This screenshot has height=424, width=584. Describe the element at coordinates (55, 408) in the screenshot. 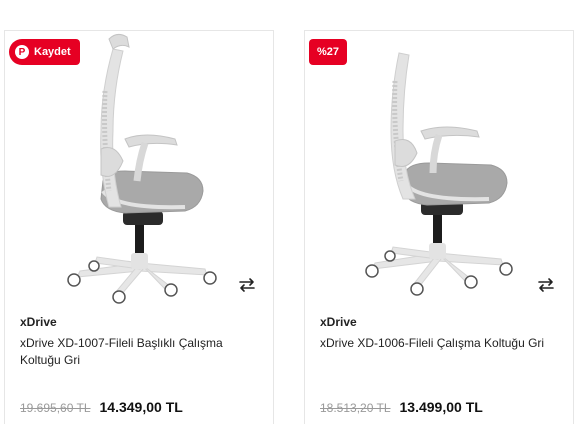

I see `old-price: 19.695,60 TL` at that location.